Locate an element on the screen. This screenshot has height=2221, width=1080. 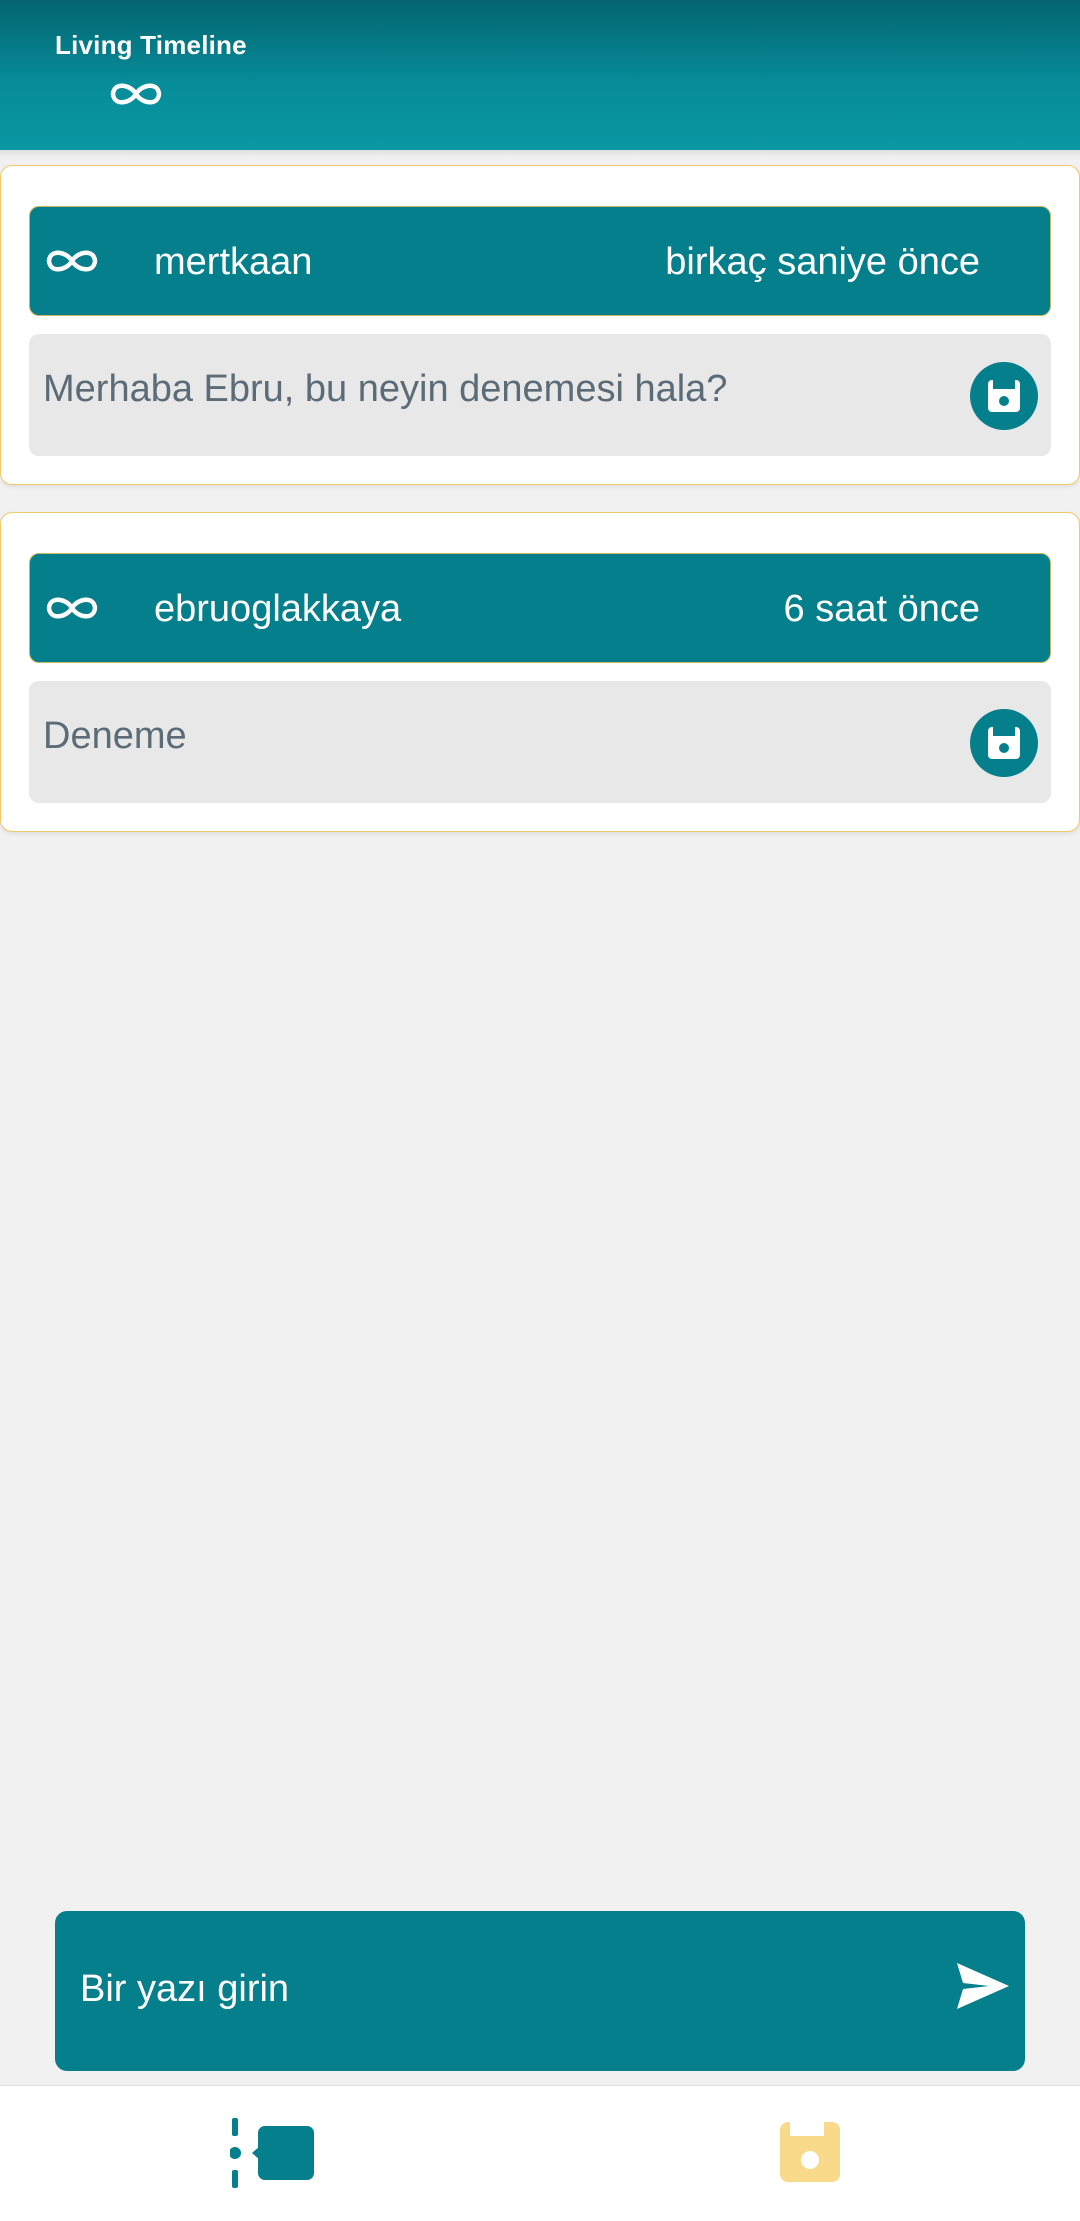
timeline-icon is located at coordinates (273, 2153).